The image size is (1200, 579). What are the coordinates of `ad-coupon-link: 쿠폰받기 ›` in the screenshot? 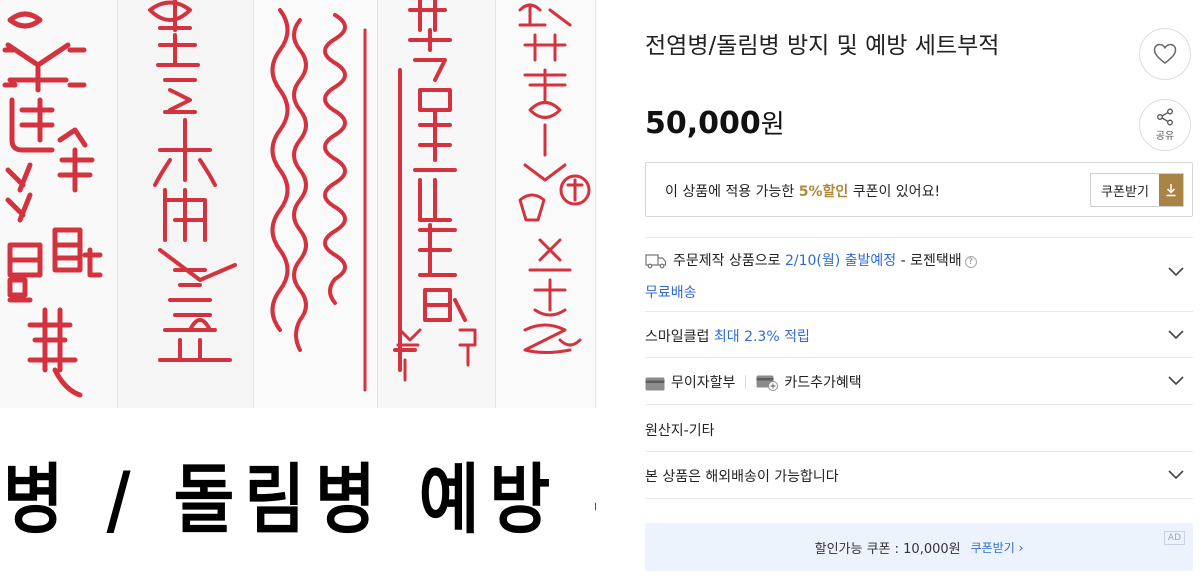 It's located at (997, 547).